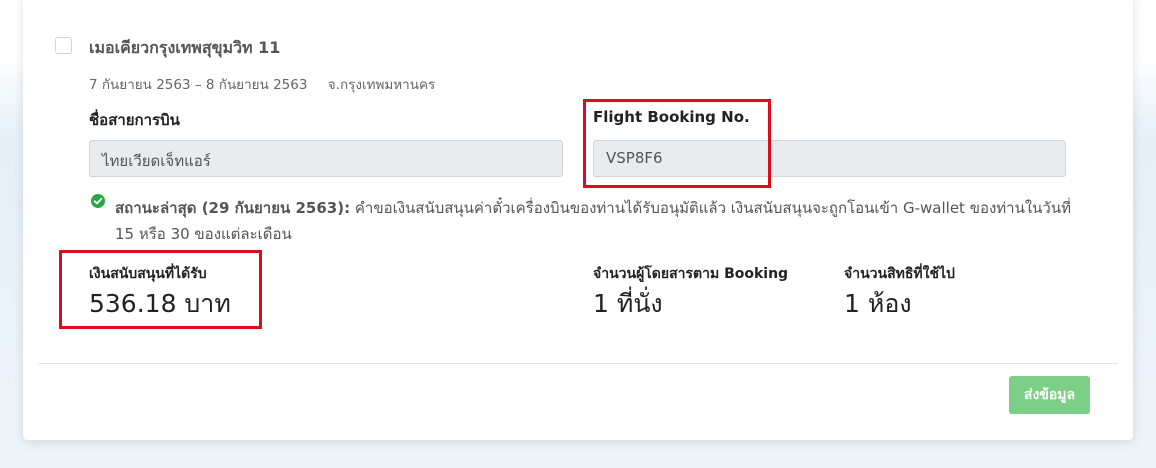 Image resolution: width=1156 pixels, height=468 pixels. What do you see at coordinates (233, 208) in the screenshot?
I see `status-label: สถานะล่าสุด (29 กันยายน 2563):` at bounding box center [233, 208].